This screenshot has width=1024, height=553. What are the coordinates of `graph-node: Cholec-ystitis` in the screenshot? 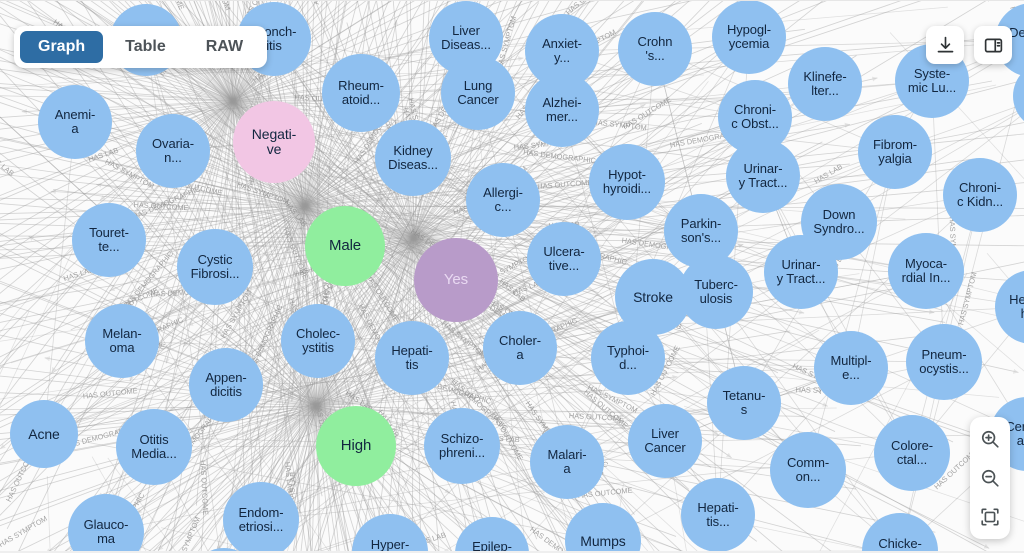 It's located at (318, 341).